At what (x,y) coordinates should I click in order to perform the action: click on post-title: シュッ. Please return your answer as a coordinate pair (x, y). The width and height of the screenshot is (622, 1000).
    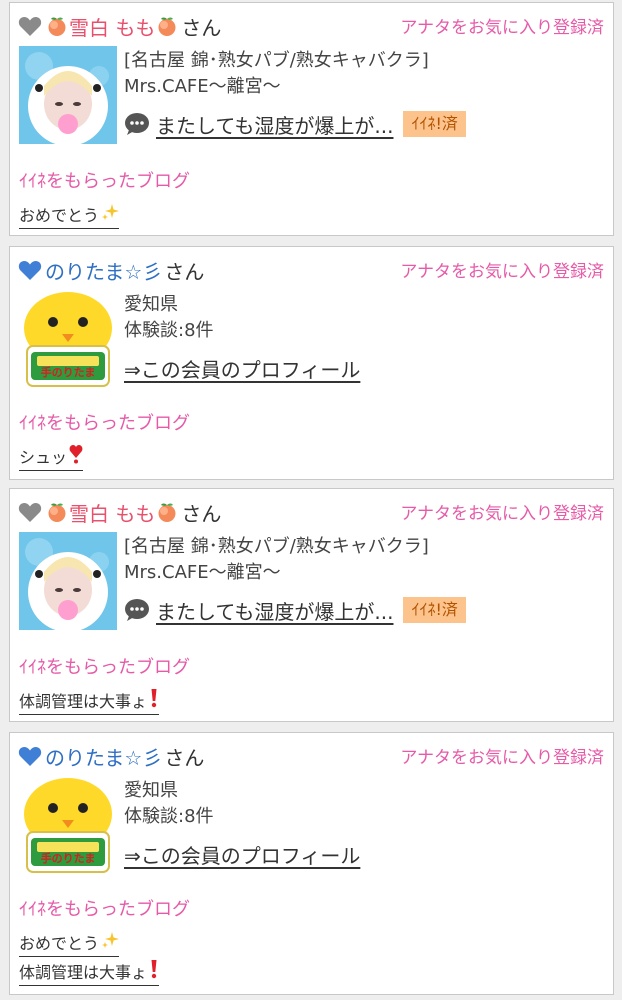
    Looking at the image, I should click on (43, 457).